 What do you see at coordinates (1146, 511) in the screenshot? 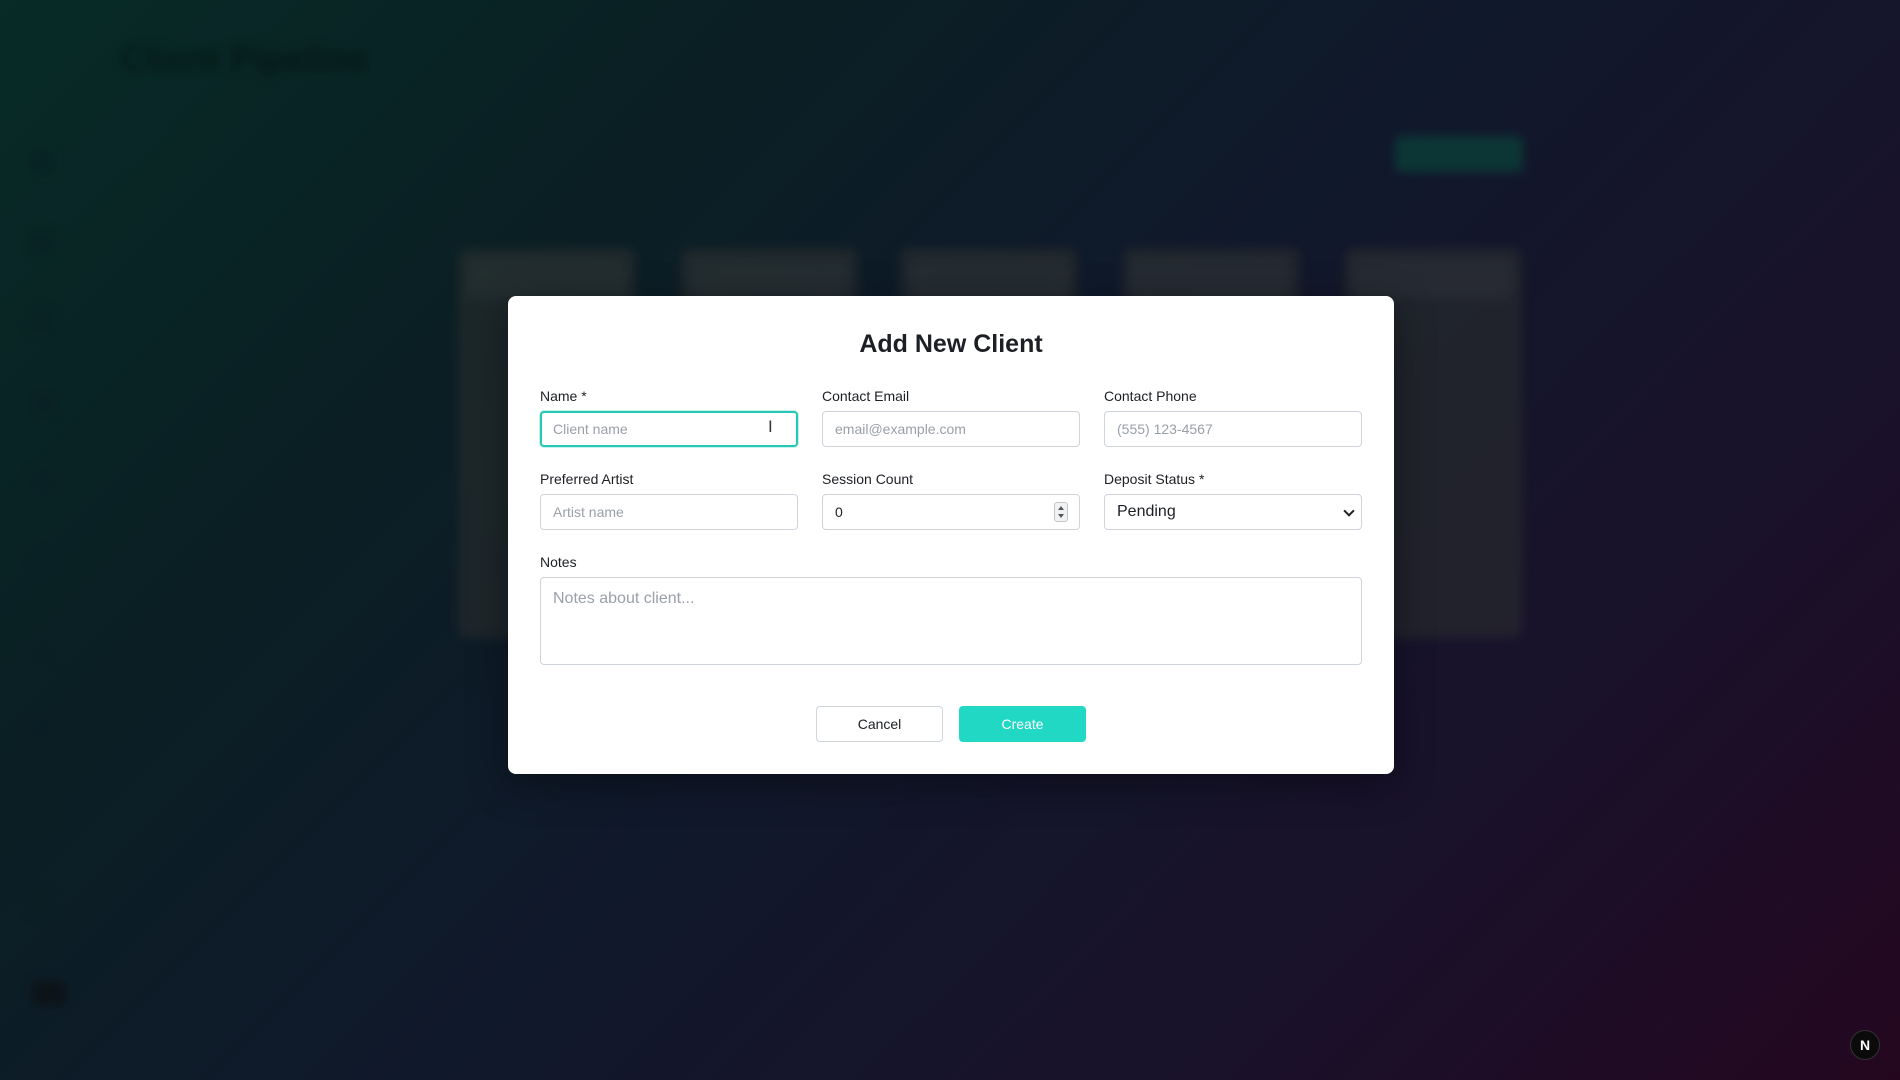
I see `deposit-status-value: Pending` at bounding box center [1146, 511].